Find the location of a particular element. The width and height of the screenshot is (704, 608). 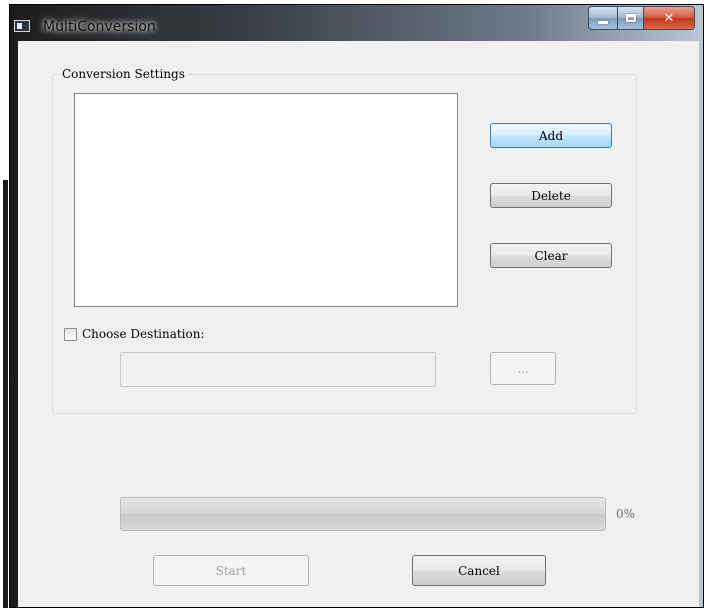

app-icon is located at coordinates (22, 26).